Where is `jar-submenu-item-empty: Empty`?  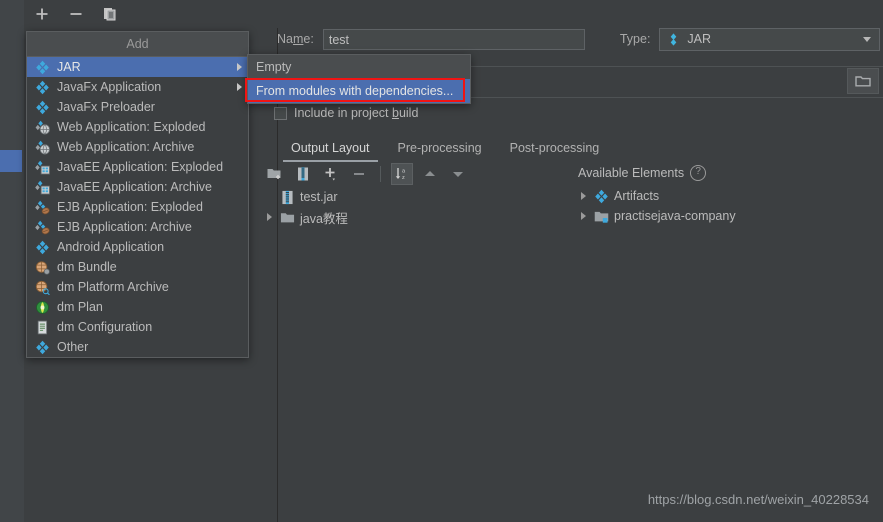
jar-submenu-item-empty: Empty is located at coordinates (359, 67).